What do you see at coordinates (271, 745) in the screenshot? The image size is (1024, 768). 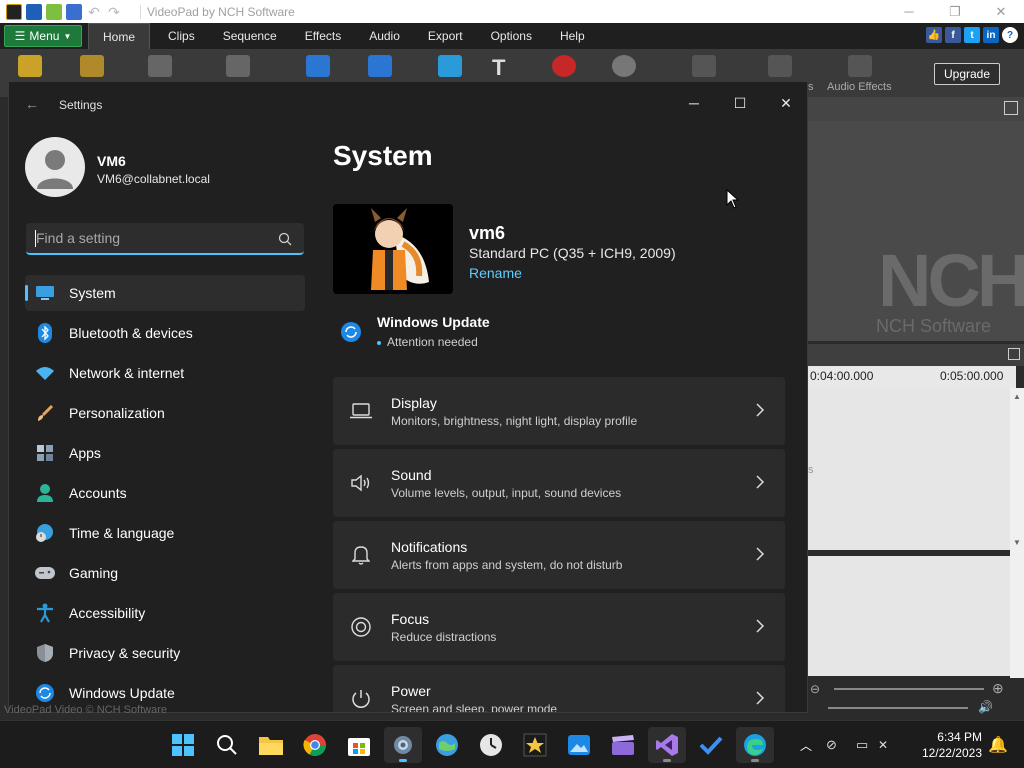 I see `taskbar-file-explorer` at bounding box center [271, 745].